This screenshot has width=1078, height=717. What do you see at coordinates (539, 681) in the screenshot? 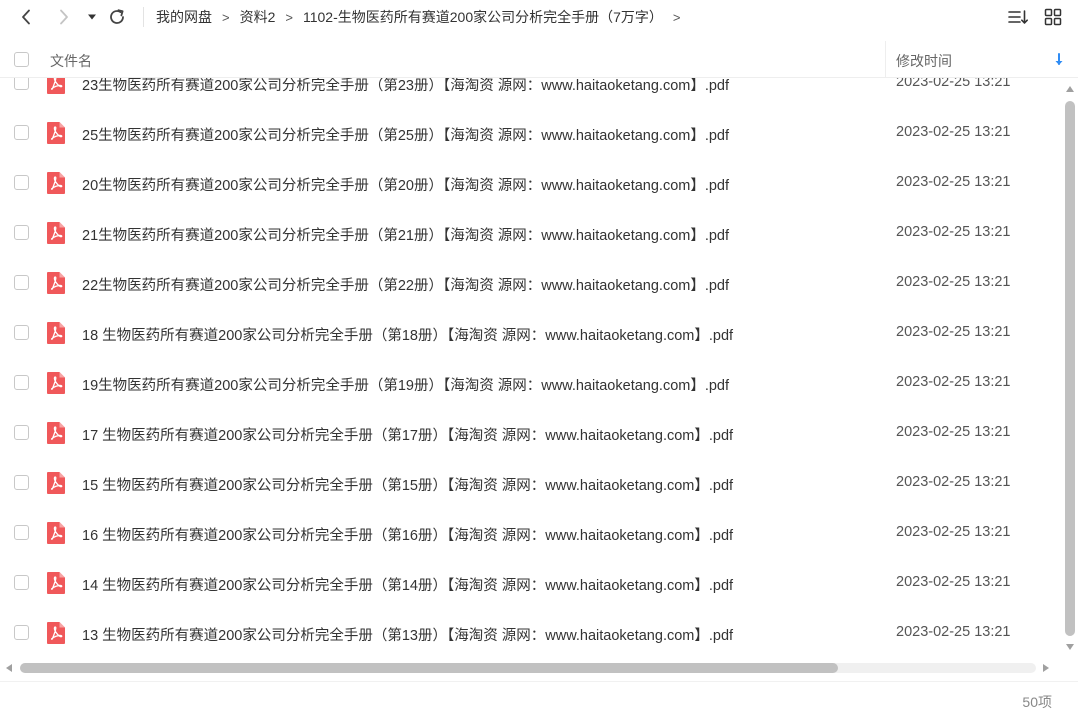
I see `footer-divider` at bounding box center [539, 681].